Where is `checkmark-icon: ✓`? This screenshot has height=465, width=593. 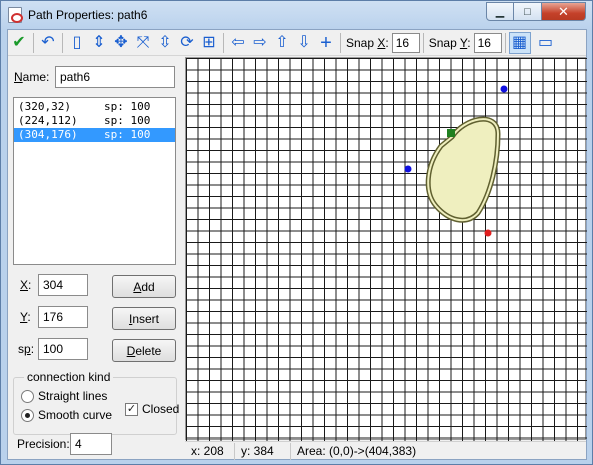
checkmark-icon: ✓ is located at coordinates (131, 409).